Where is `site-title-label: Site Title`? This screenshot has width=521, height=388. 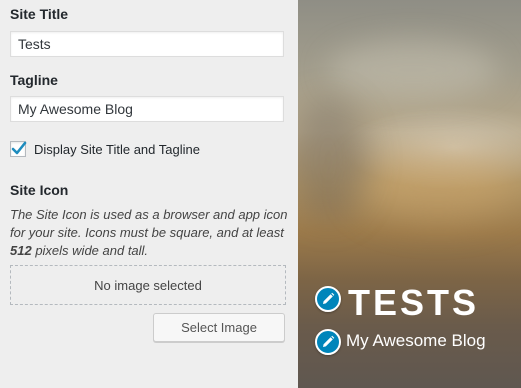
site-title-label: Site Title is located at coordinates (39, 14).